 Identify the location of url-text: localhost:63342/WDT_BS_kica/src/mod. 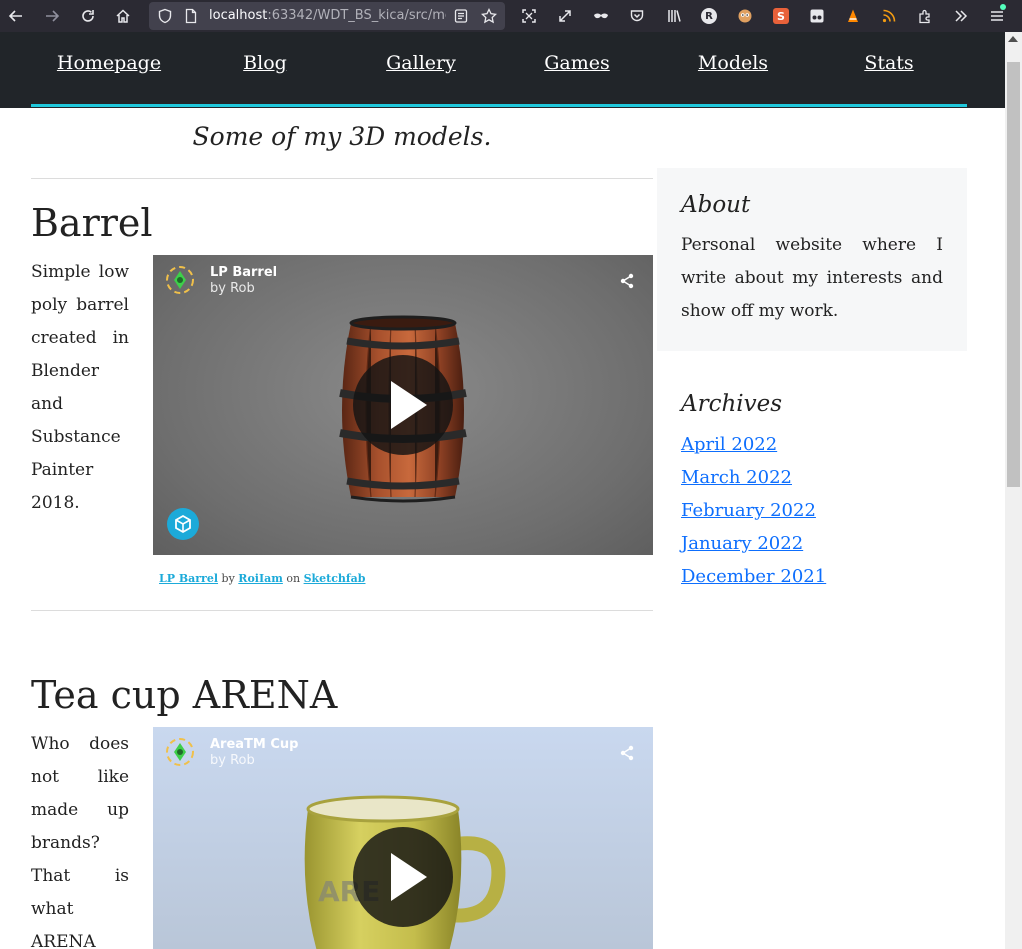
(327, 15).